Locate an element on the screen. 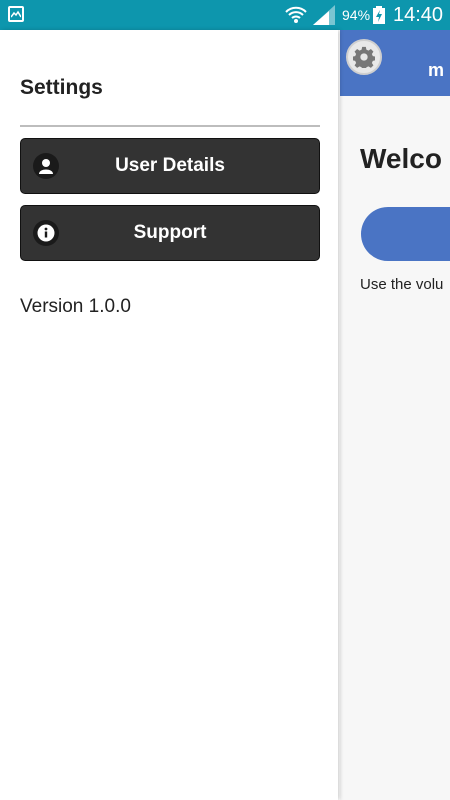  status-bar: 94% 14:40 is located at coordinates (225, 15).